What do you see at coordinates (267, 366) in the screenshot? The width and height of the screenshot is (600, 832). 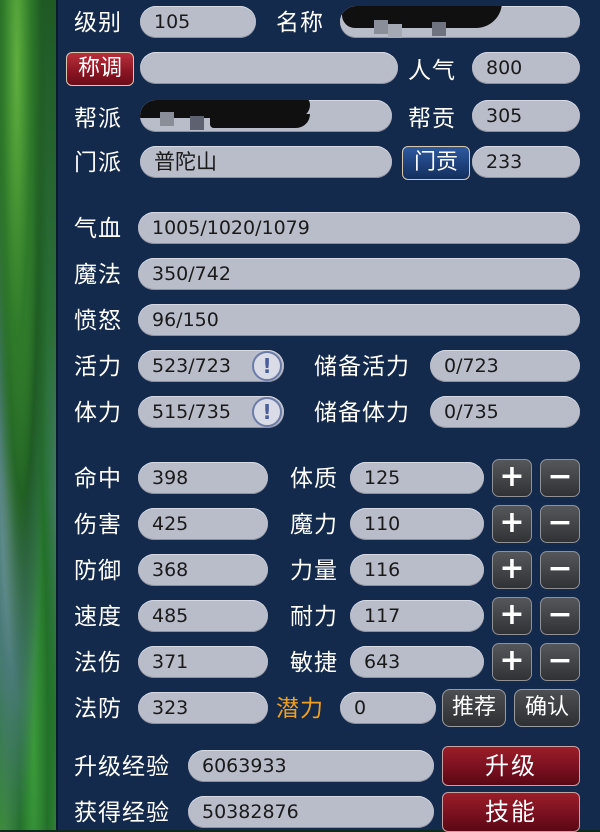 I see `vigor-info-icon: !` at bounding box center [267, 366].